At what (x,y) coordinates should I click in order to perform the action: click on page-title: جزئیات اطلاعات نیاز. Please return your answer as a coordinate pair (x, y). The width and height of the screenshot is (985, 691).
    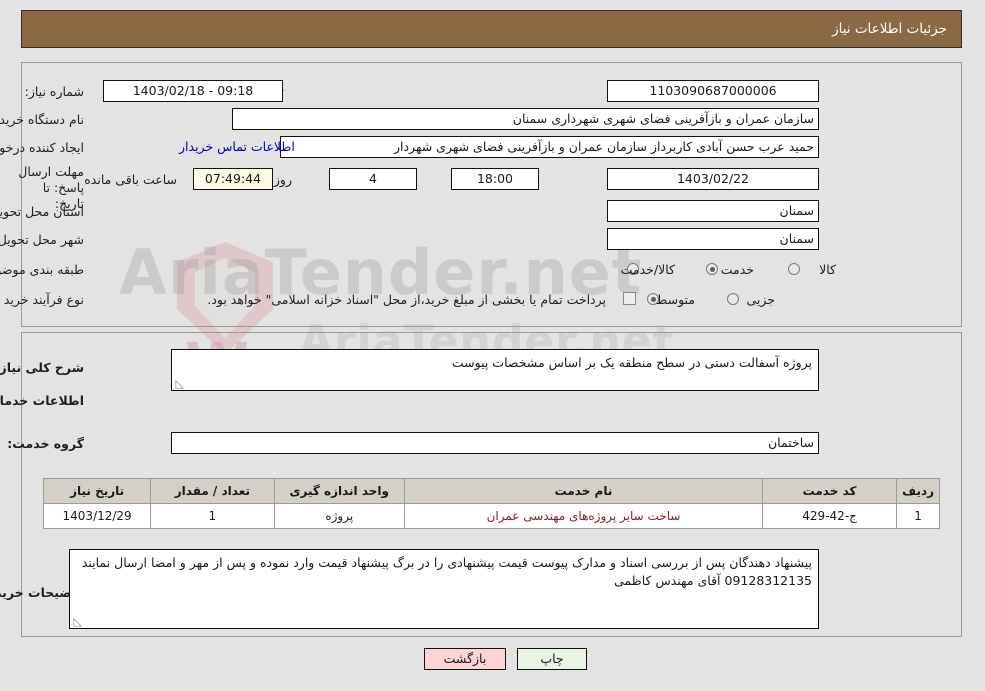
    Looking at the image, I should click on (890, 29).